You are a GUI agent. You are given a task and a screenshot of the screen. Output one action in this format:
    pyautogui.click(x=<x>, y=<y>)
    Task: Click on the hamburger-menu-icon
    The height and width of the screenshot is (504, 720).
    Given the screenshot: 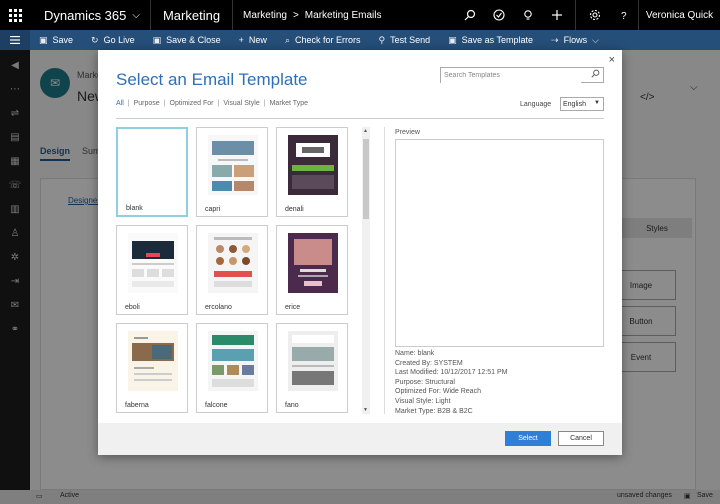 What is the action you would take?
    pyautogui.click(x=15, y=40)
    